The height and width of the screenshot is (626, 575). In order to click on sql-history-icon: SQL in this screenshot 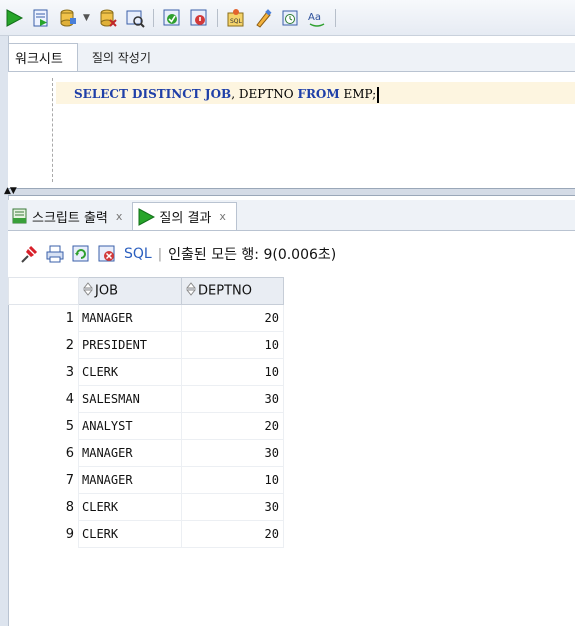, I will do `click(236, 18)`.